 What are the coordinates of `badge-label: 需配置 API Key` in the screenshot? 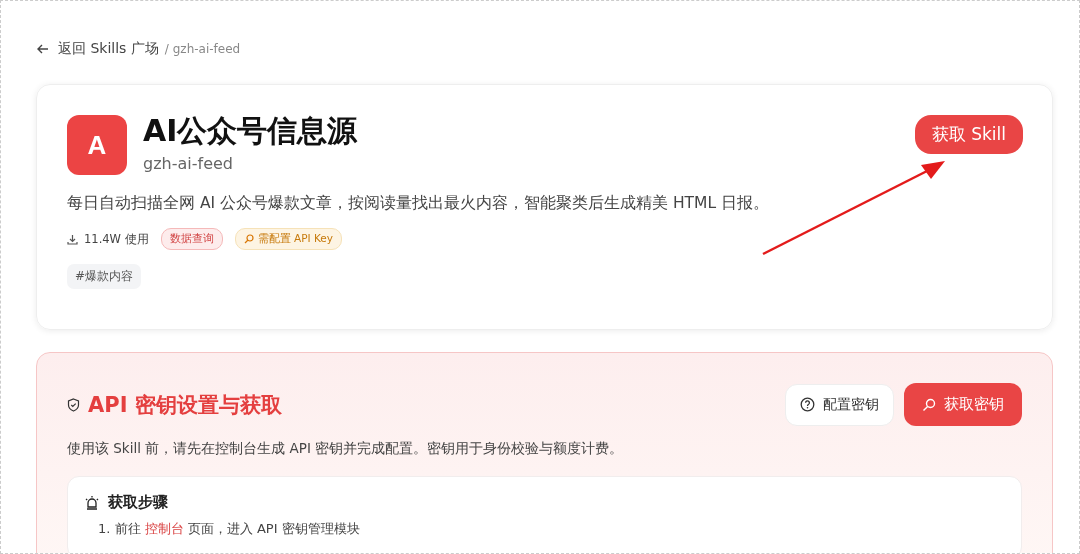 It's located at (295, 239).